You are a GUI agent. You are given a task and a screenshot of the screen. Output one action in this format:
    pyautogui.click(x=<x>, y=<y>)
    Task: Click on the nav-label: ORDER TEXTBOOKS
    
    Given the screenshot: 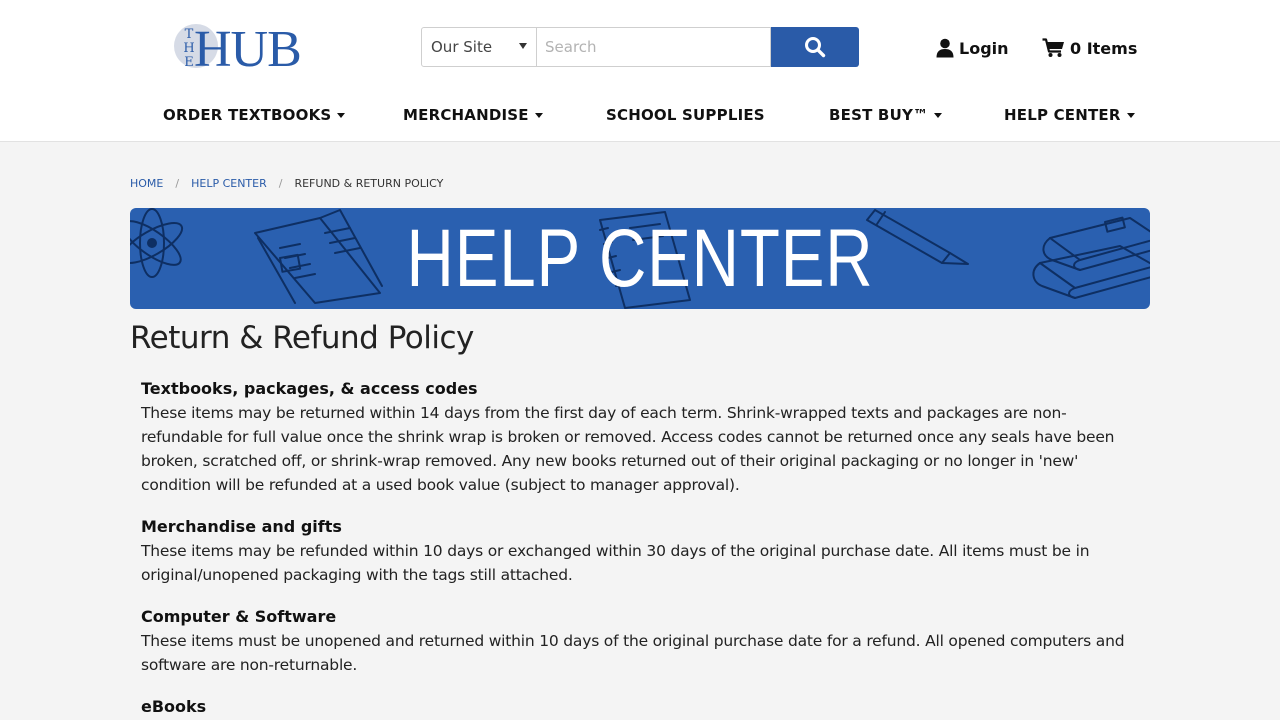 What is the action you would take?
    pyautogui.click(x=247, y=115)
    